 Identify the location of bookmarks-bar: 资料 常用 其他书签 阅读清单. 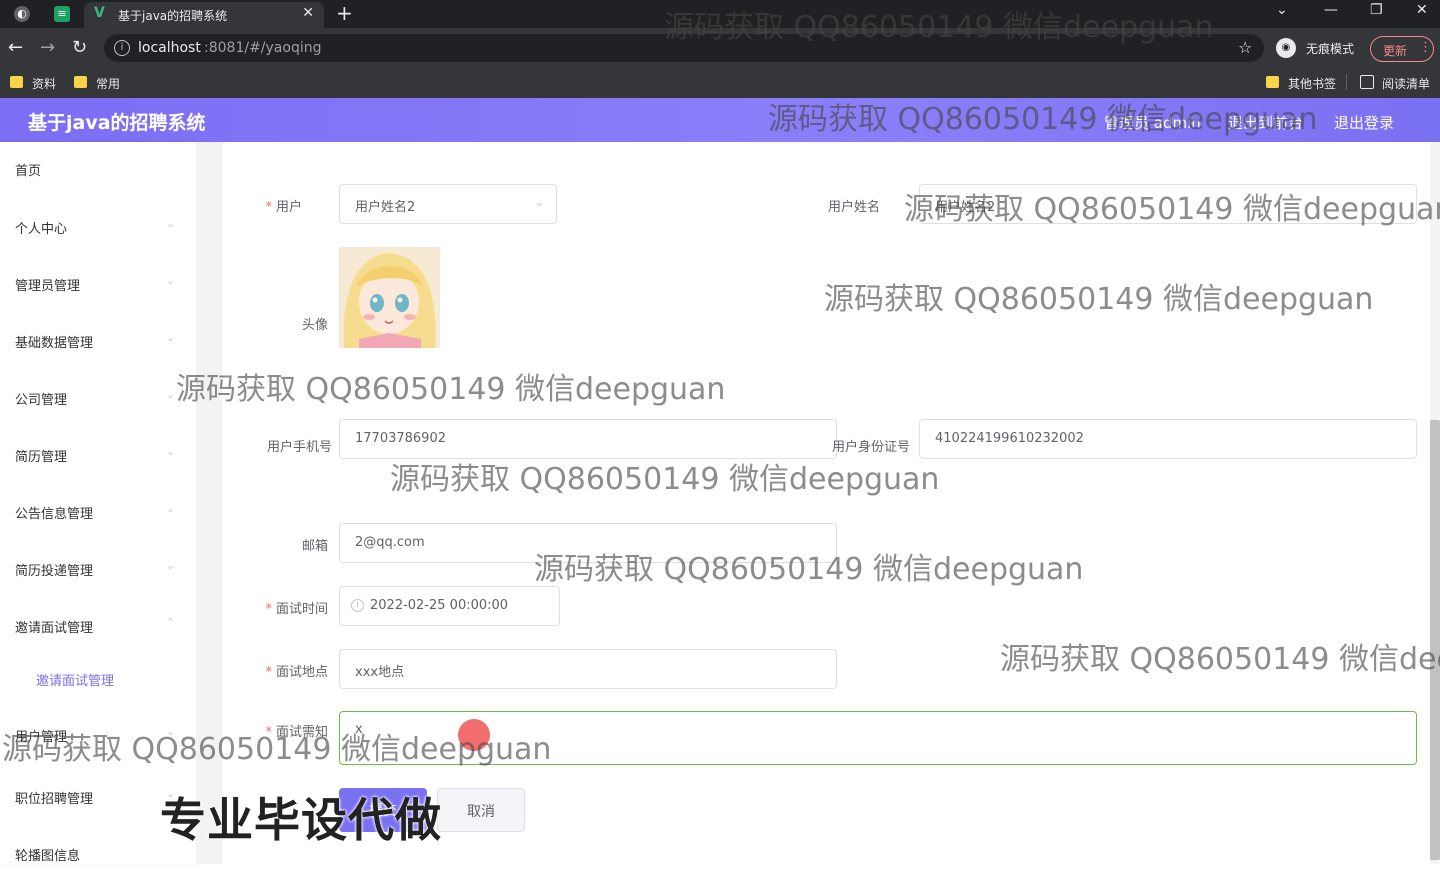
(720, 83).